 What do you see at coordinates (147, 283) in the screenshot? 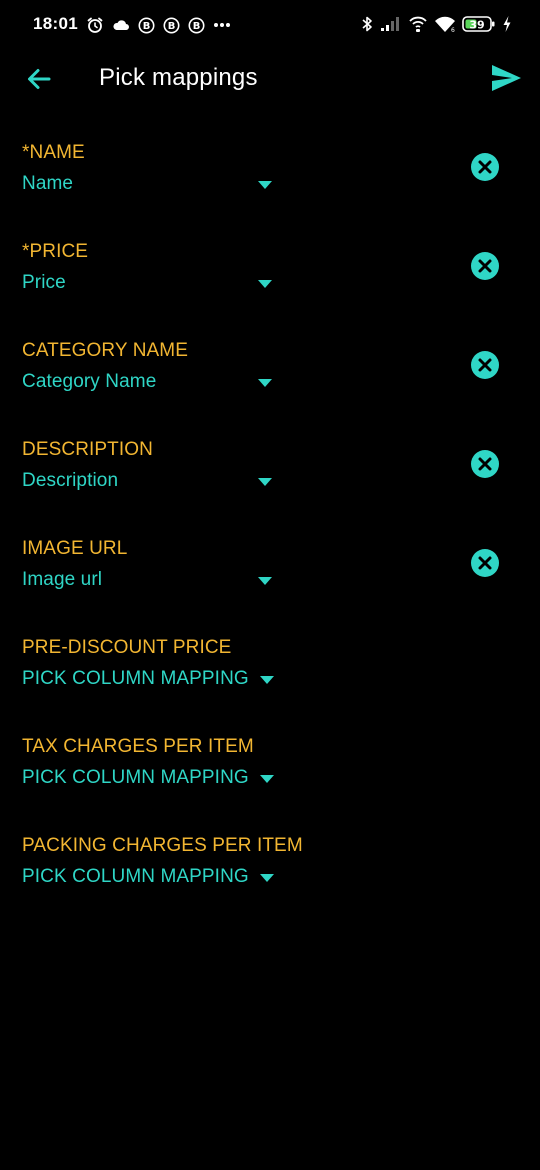
I see `column-dropdown: Price` at bounding box center [147, 283].